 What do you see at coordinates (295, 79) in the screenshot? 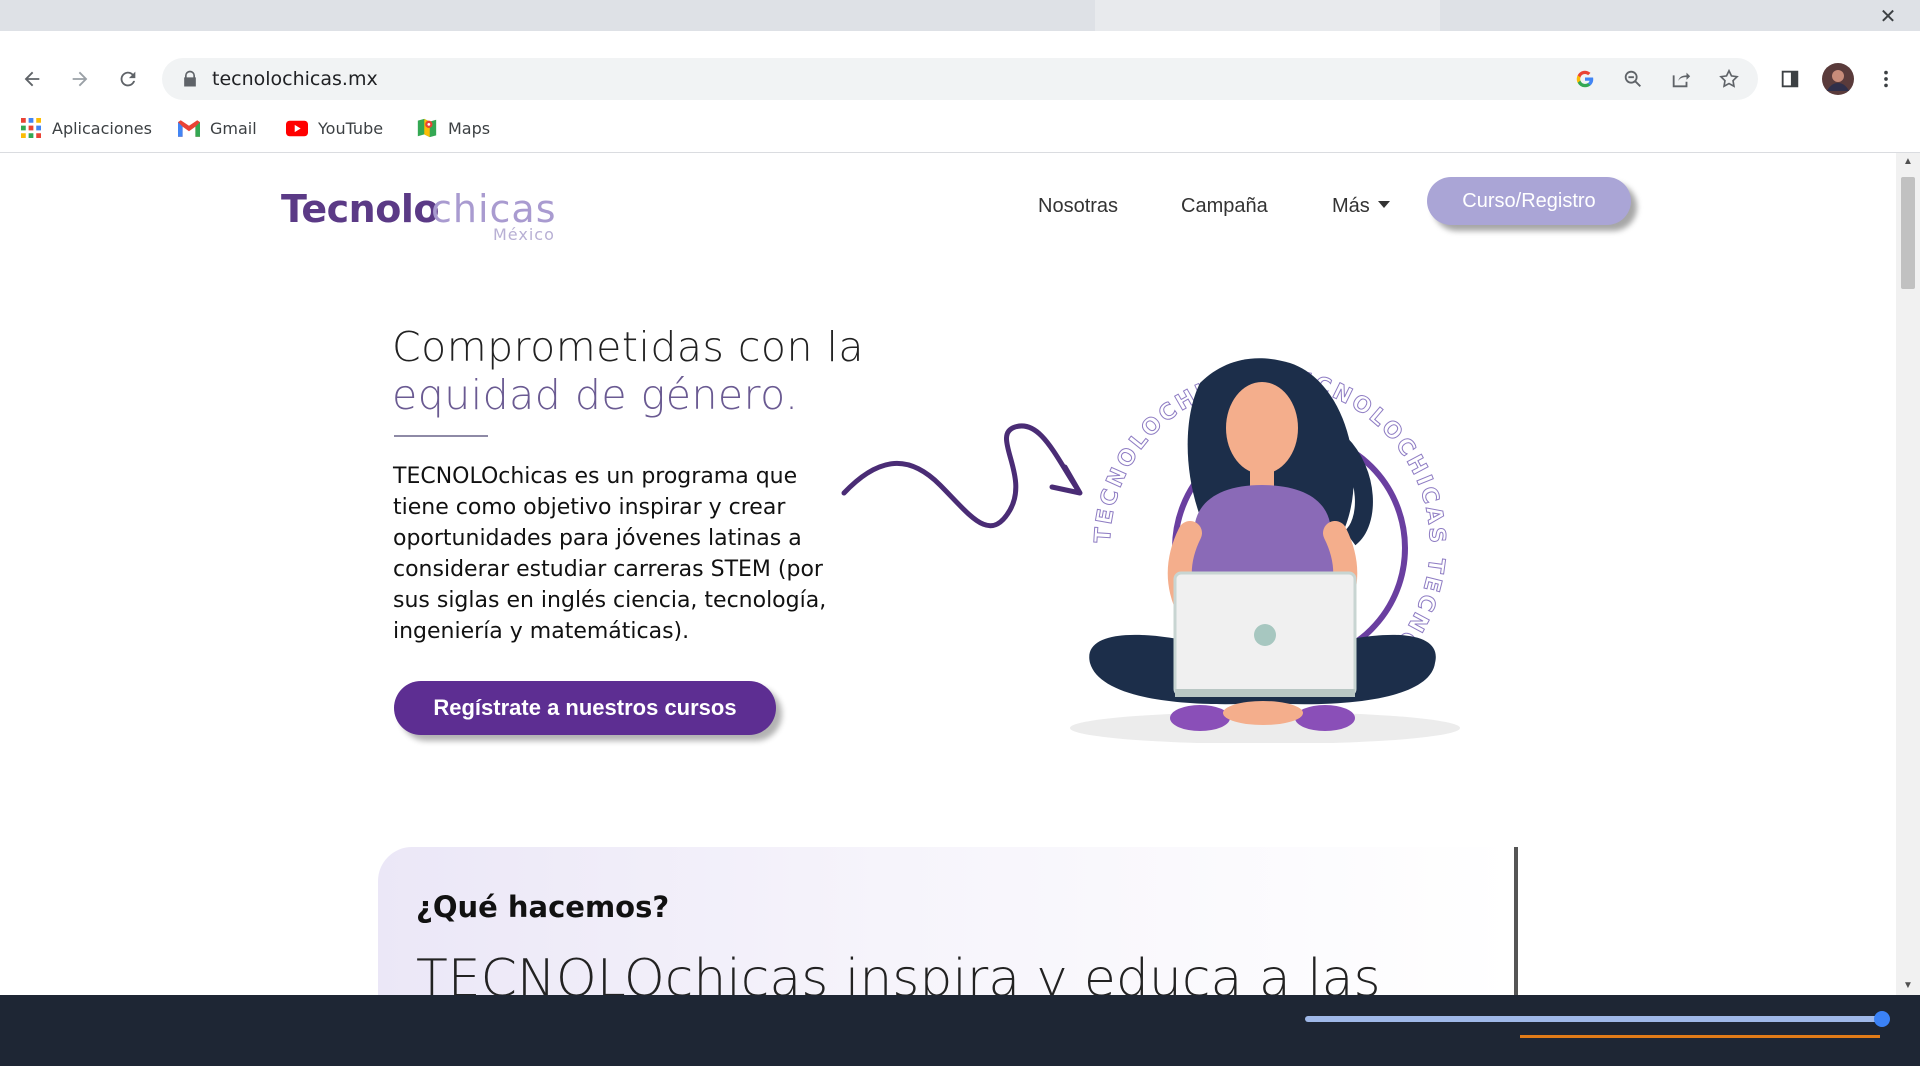
I see `url-text: tecnolochicas.mx` at bounding box center [295, 79].